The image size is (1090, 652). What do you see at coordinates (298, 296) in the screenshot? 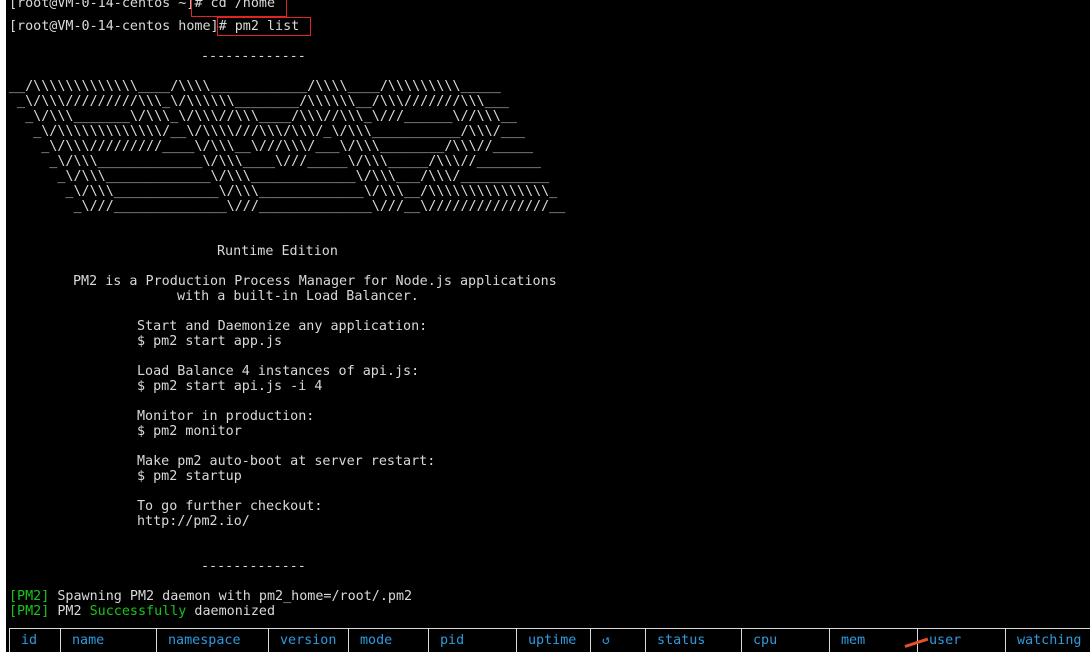
I see `description-line-2: with a built-in Load Balancer.` at bounding box center [298, 296].